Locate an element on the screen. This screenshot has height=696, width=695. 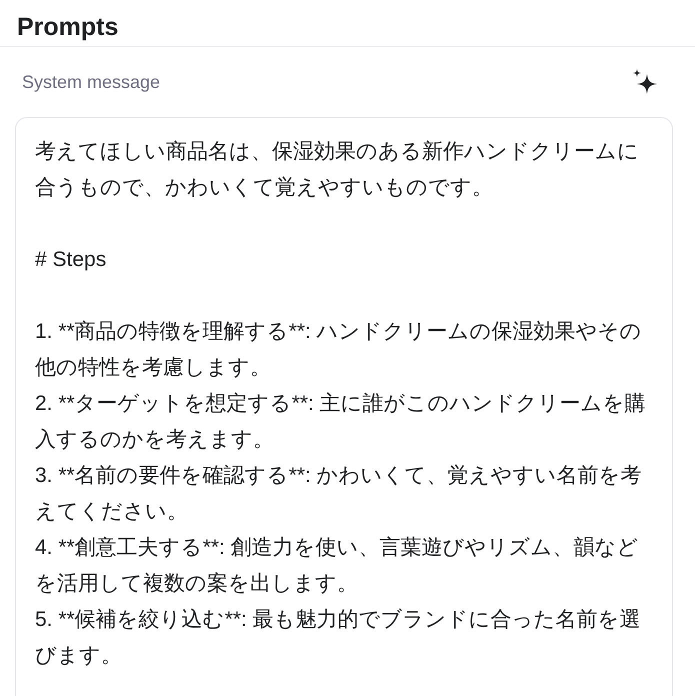
message-list-item: 1. **商品の特徴を理解する**: ハンドクリームの保湿効果やその他の特性を考慮します。 is located at coordinates (339, 350).